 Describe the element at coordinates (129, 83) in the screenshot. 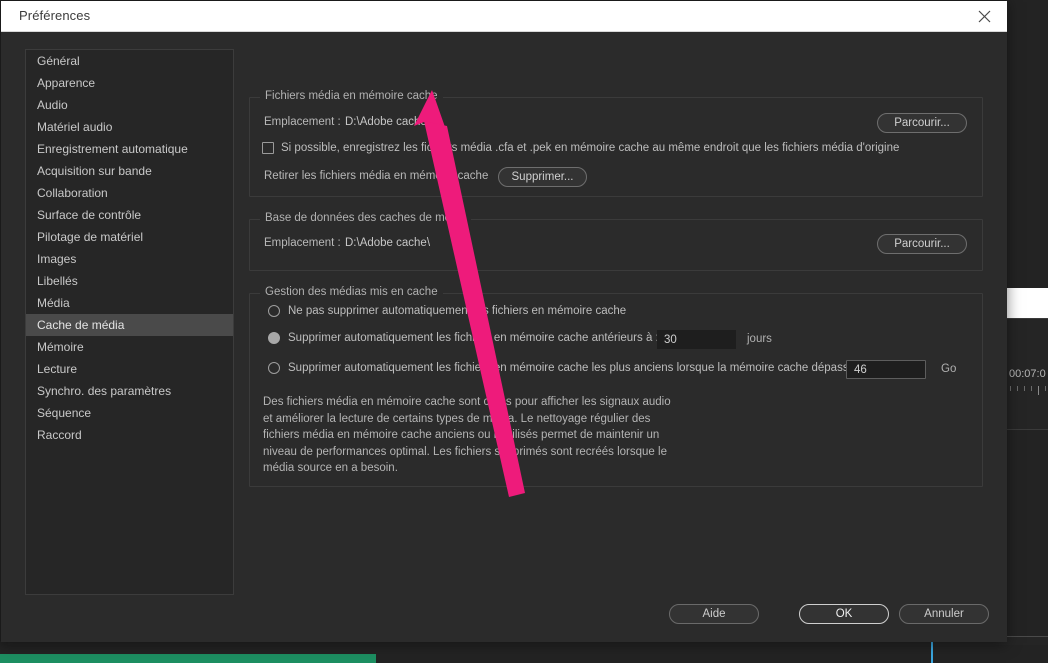

I see `sidebar-item-apparence: Apparence` at that location.